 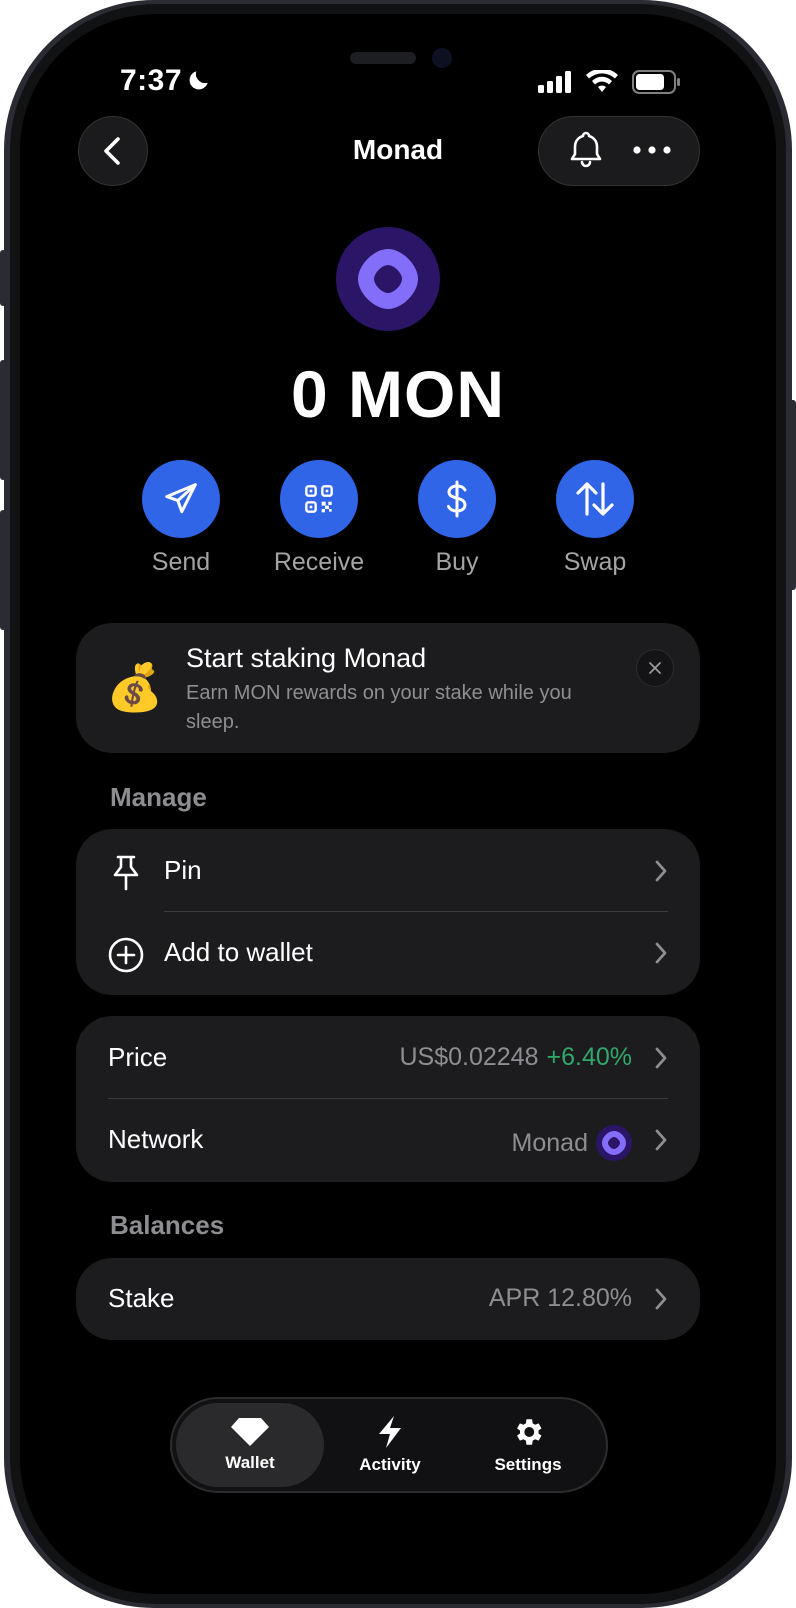 I want to click on add-to-wallet-label: Add to wallet, so click(x=238, y=952).